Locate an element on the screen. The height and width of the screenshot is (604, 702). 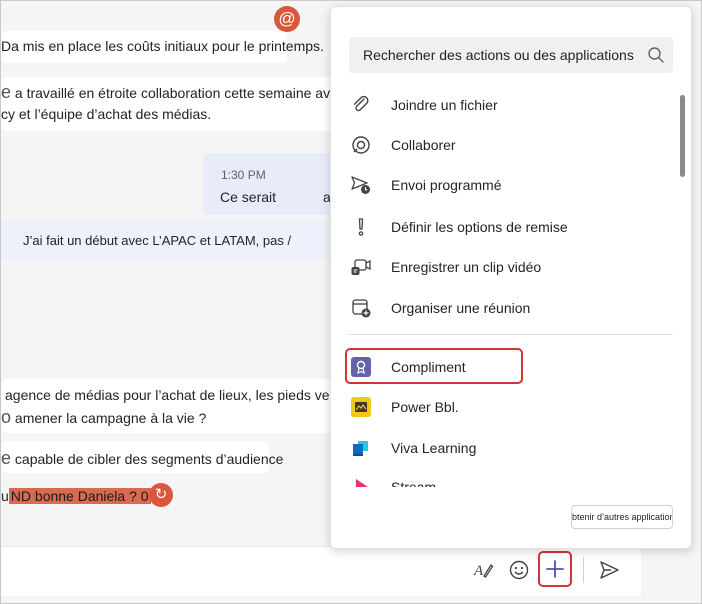
menu-item-label: Viva Learning is located at coordinates (434, 448).